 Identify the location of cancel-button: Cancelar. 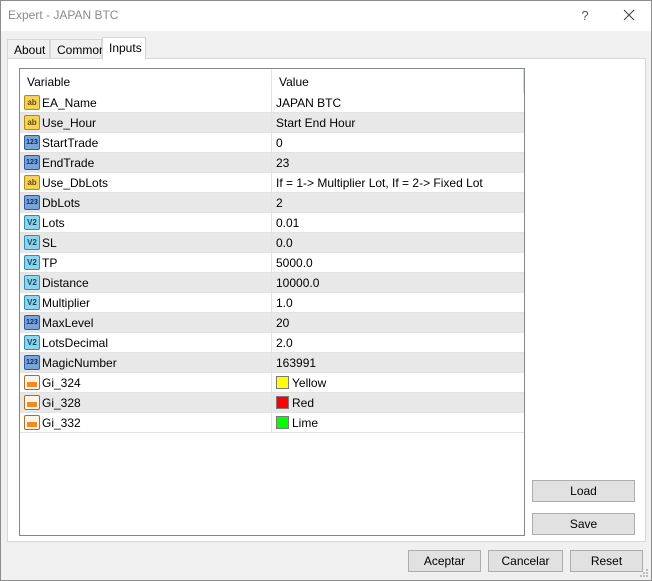
(525, 561).